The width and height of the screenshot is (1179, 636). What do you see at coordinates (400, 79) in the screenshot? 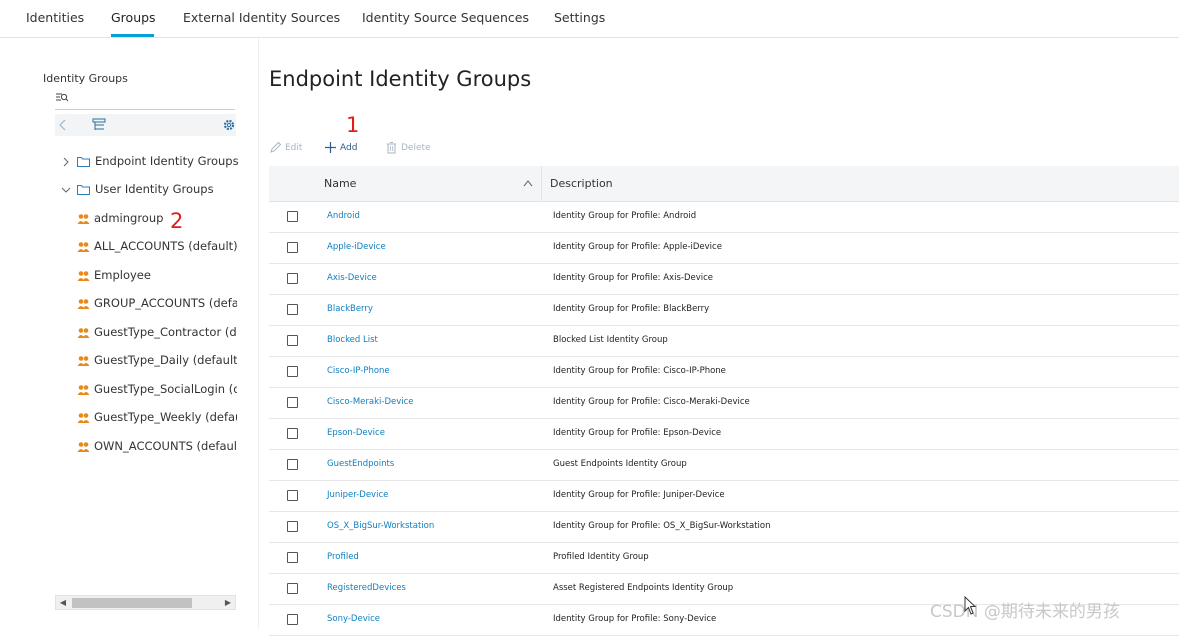
I see `page-title: Endpoint Identity Groups` at bounding box center [400, 79].